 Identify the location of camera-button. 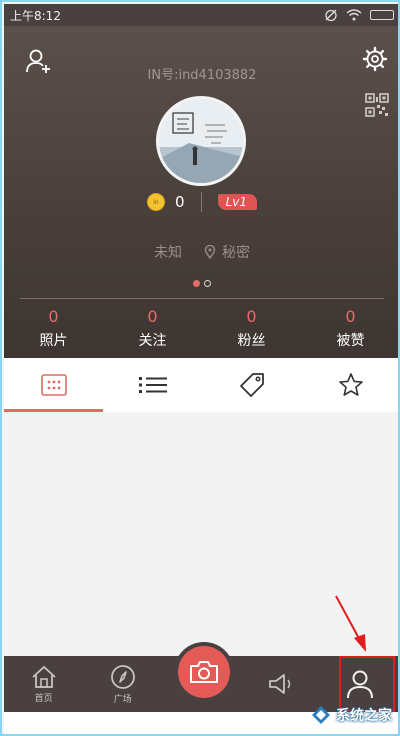
(204, 672).